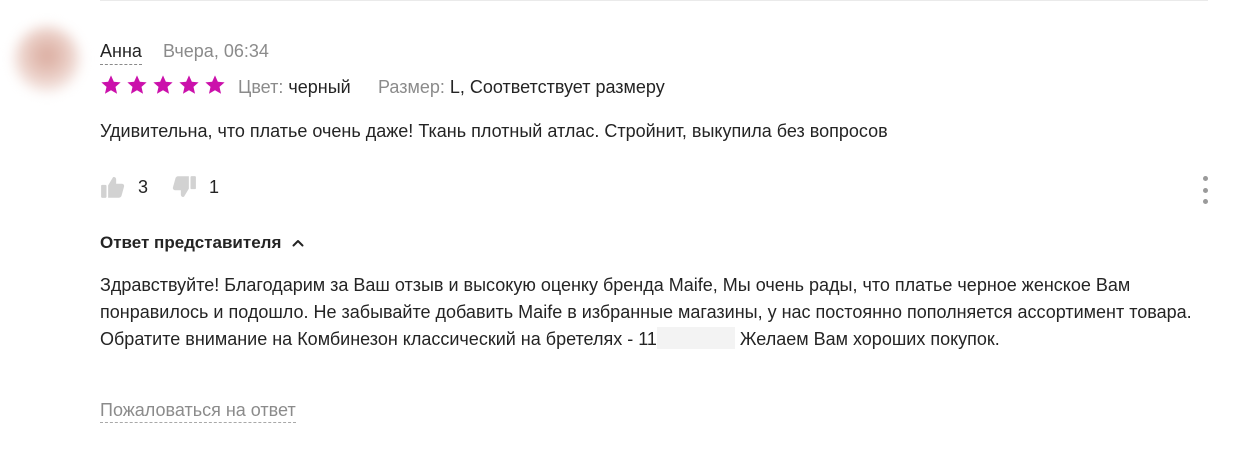 The width and height of the screenshot is (1248, 462). Describe the element at coordinates (214, 187) in the screenshot. I see `dislike-count: 1` at that location.